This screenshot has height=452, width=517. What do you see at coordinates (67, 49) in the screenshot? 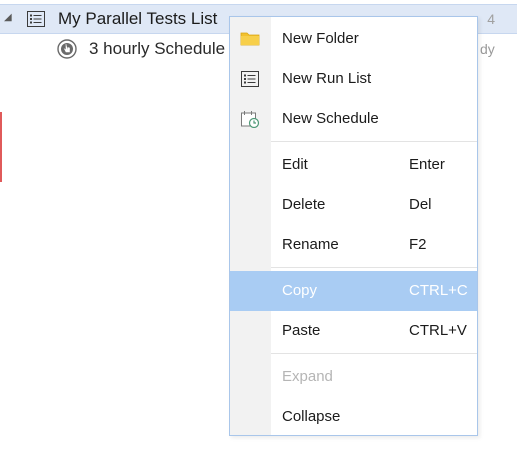
I see `schedule-icon` at bounding box center [67, 49].